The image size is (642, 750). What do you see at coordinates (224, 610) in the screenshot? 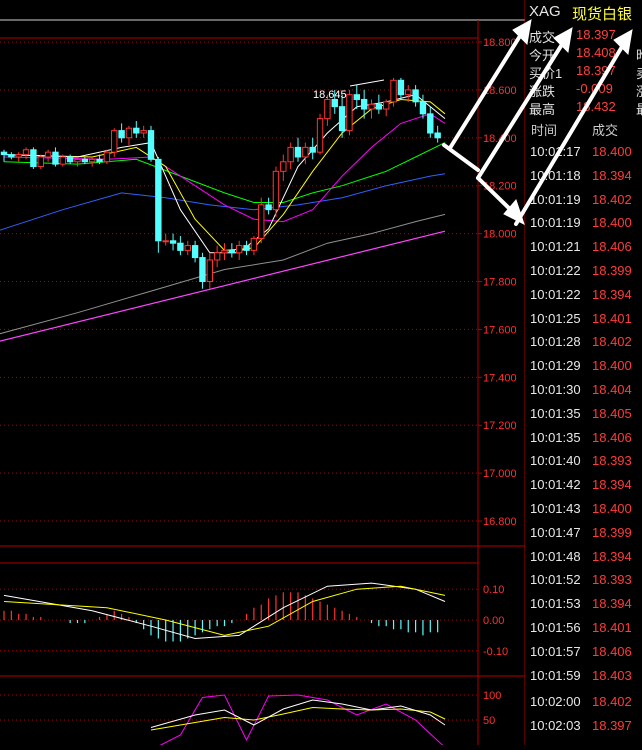
I see `macd-dea-line` at bounding box center [224, 610].